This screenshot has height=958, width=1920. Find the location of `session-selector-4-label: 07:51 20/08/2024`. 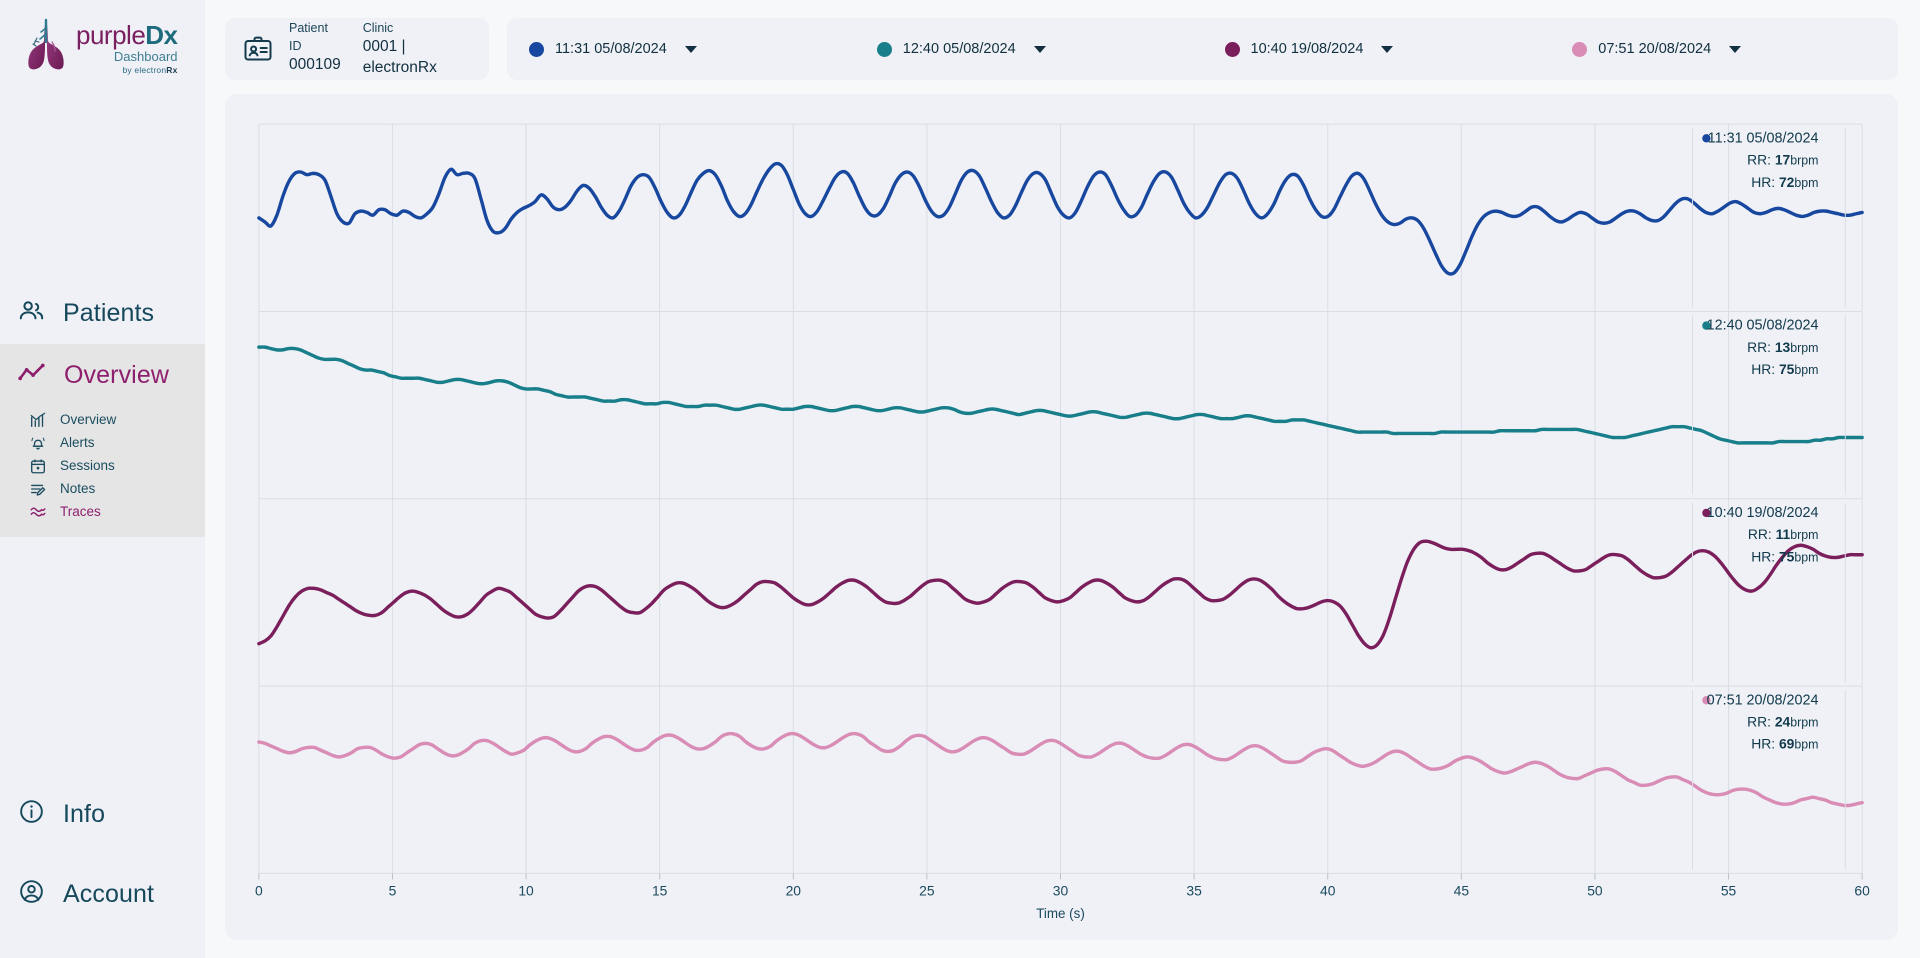

session-selector-4-label: 07:51 20/08/2024 is located at coordinates (1655, 49).